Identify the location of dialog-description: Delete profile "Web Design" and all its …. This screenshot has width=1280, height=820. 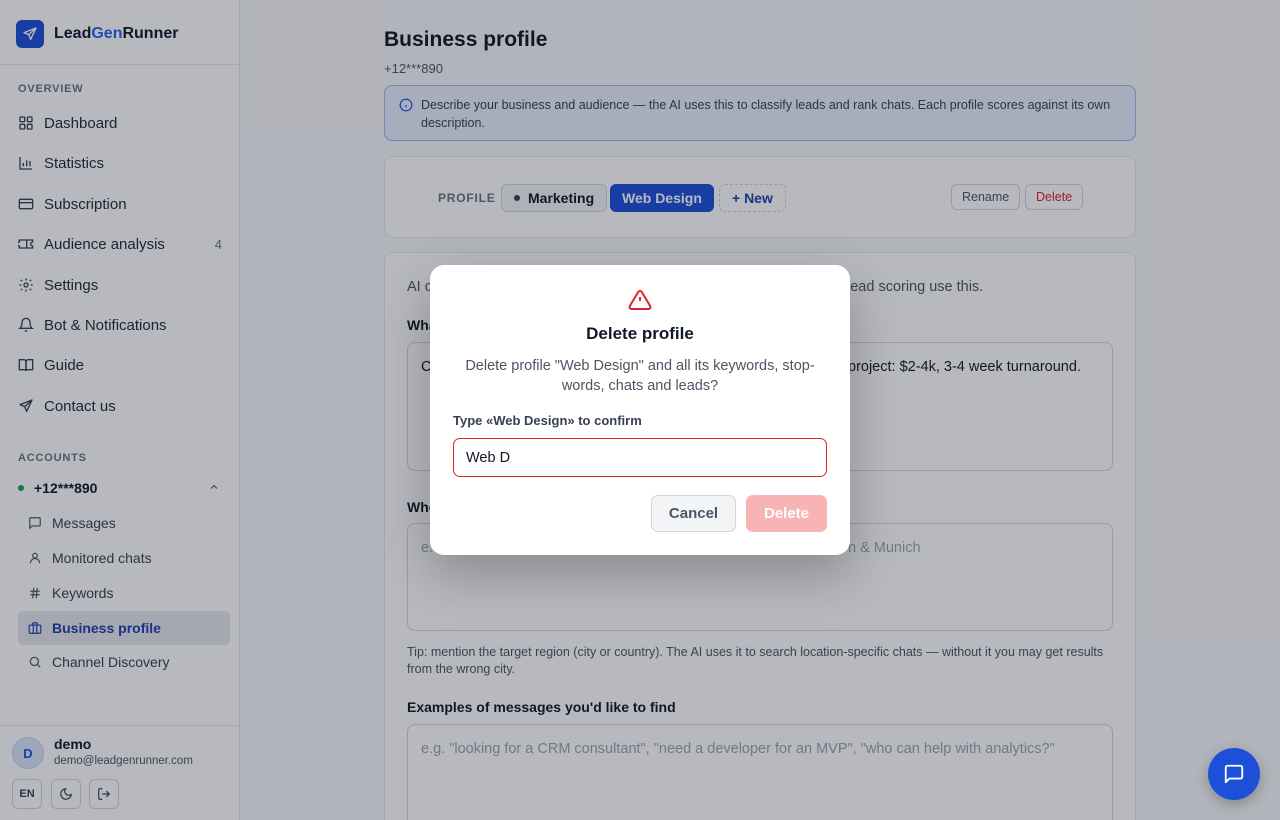
(640, 376).